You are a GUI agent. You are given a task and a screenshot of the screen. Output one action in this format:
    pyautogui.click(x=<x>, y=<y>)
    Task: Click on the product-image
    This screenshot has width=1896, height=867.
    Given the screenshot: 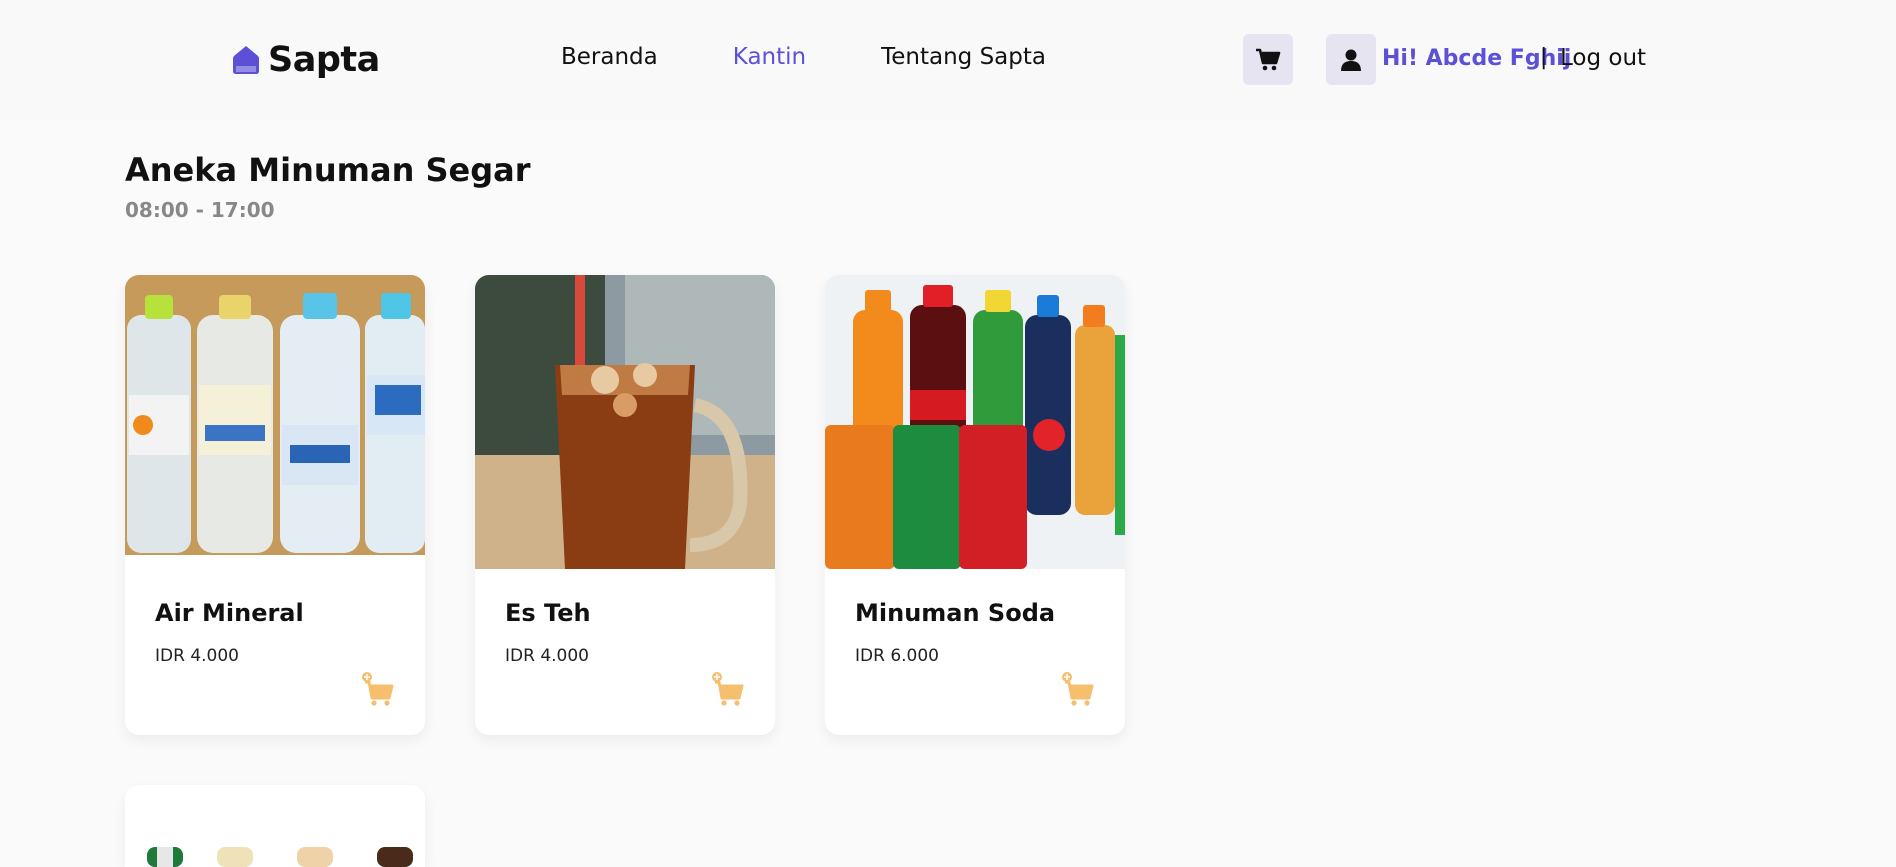 What is the action you would take?
    pyautogui.click(x=275, y=826)
    